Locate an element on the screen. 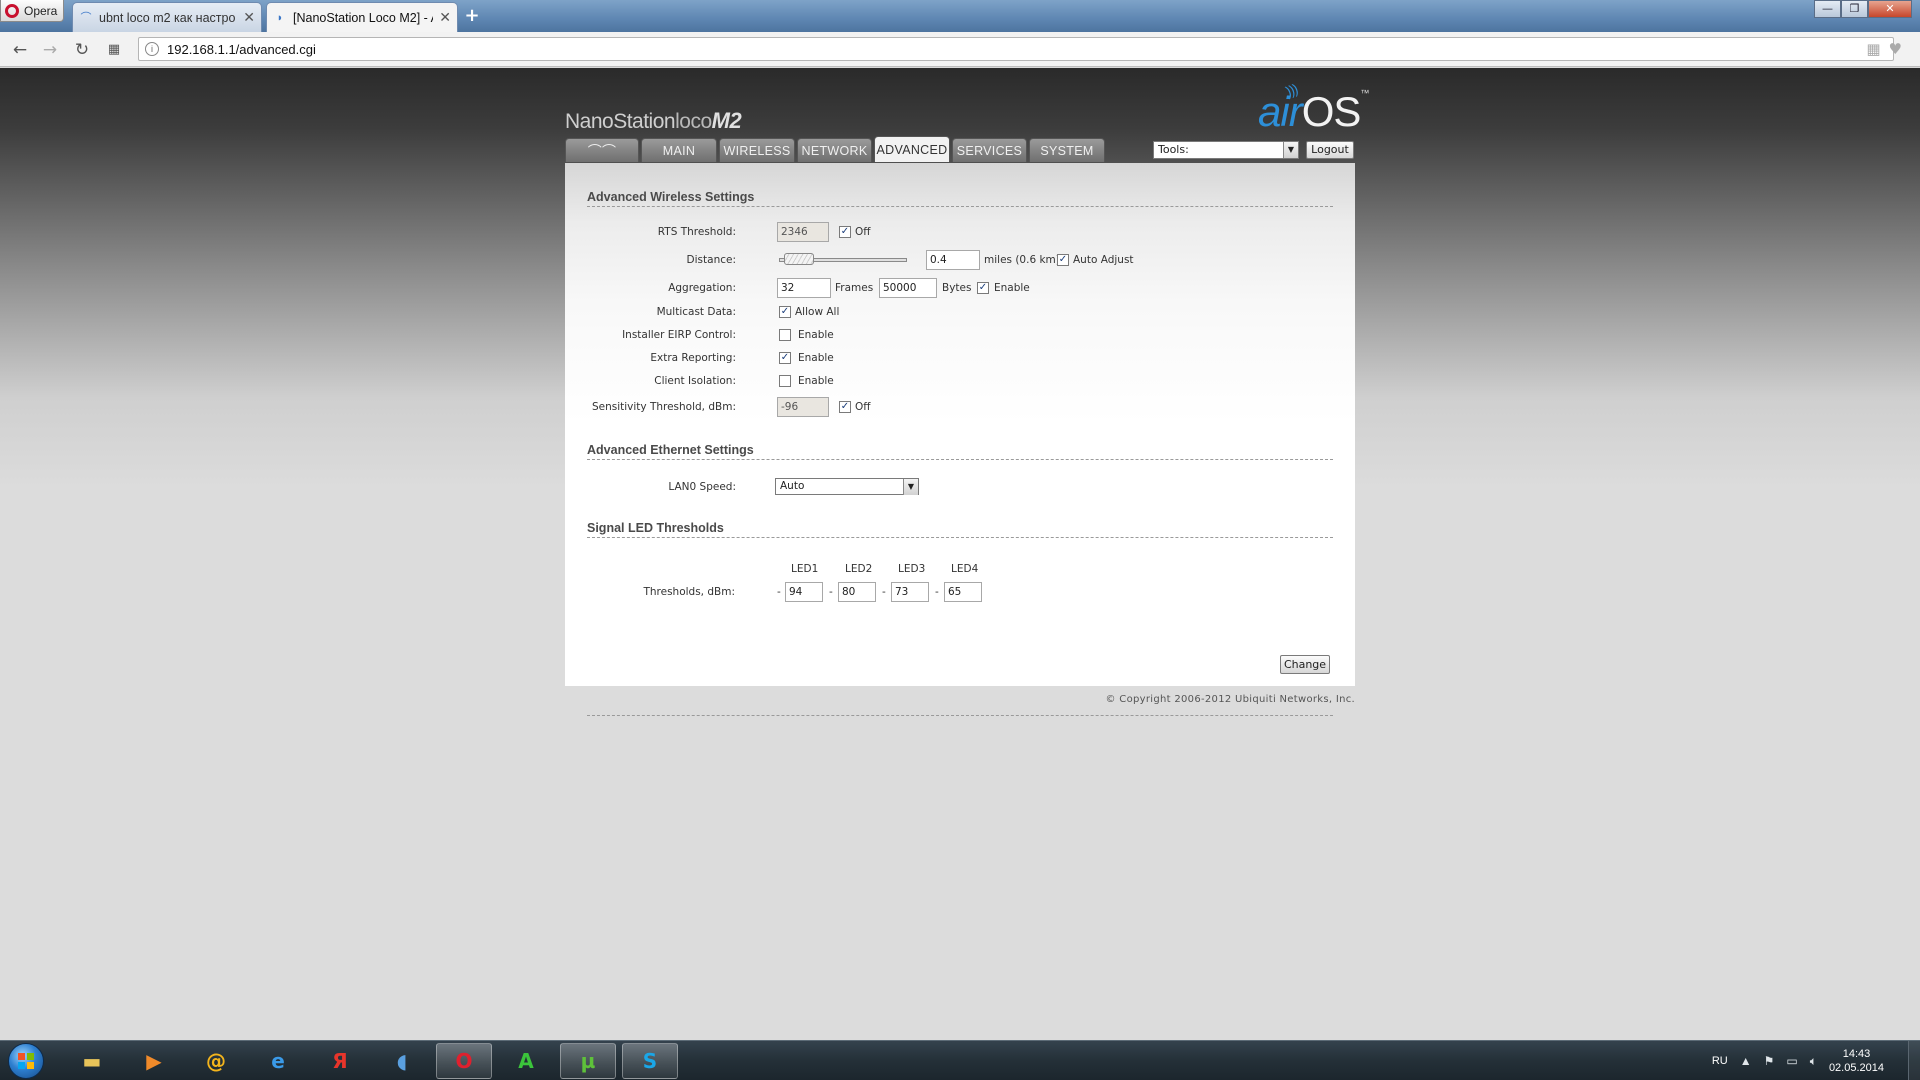  taskbar-app-media-player: ▶ is located at coordinates (154, 1061).